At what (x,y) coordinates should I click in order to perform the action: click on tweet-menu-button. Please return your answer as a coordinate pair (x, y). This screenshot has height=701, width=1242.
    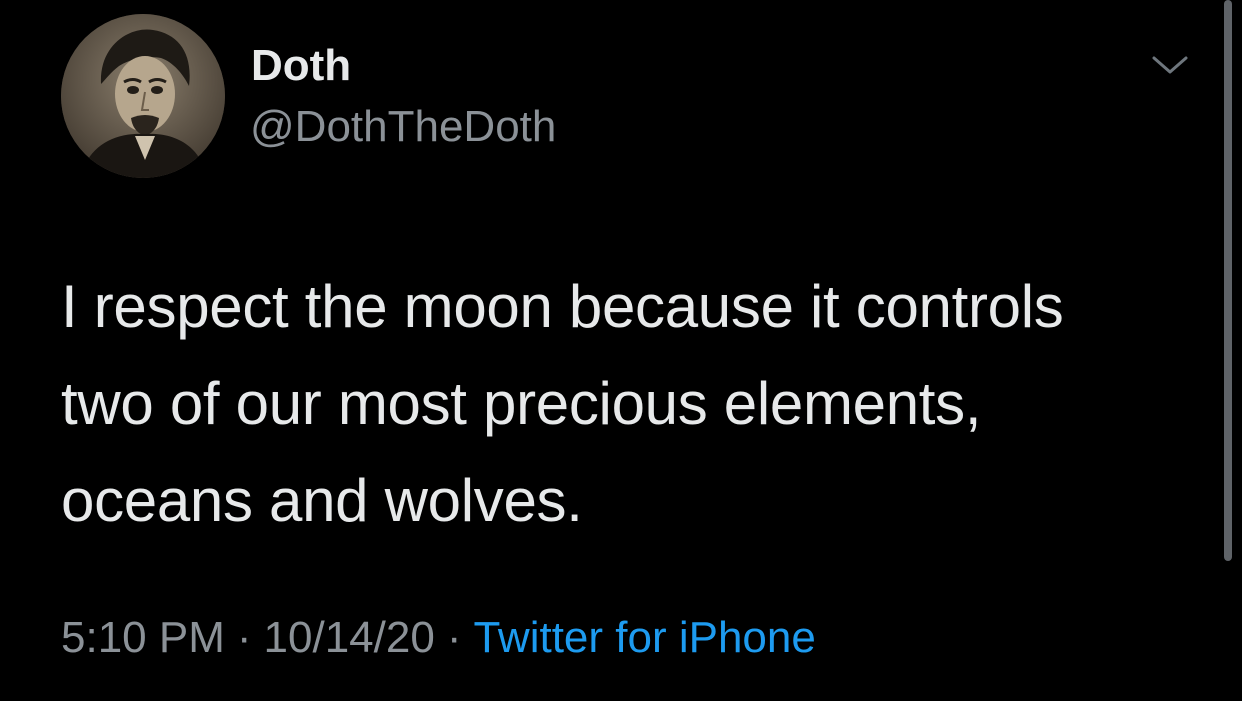
    Looking at the image, I should click on (1170, 65).